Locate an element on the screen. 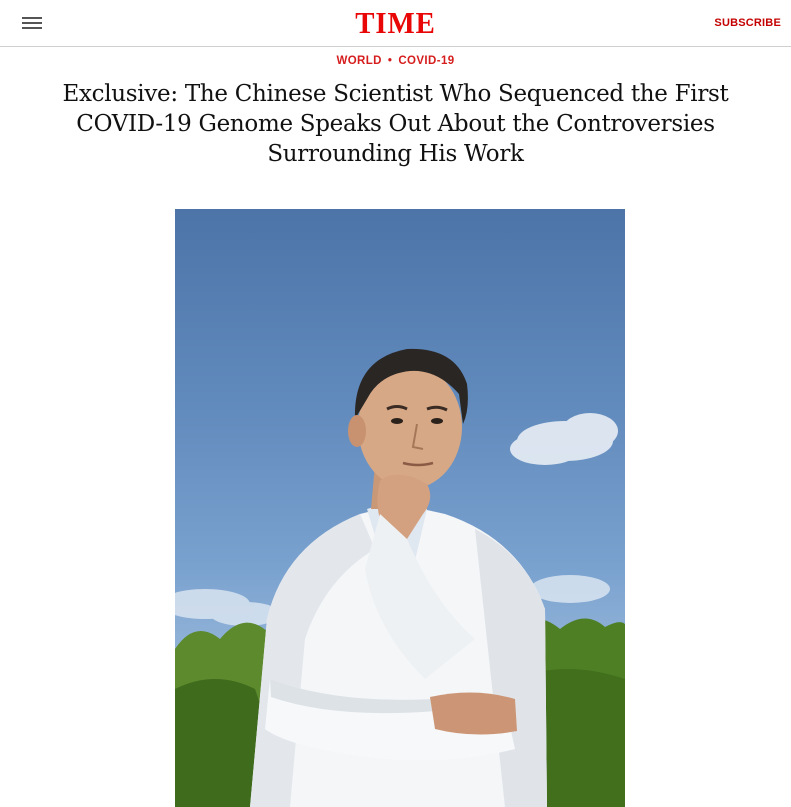  site-header: TIME SUBSCRIBE is located at coordinates (395, 23).